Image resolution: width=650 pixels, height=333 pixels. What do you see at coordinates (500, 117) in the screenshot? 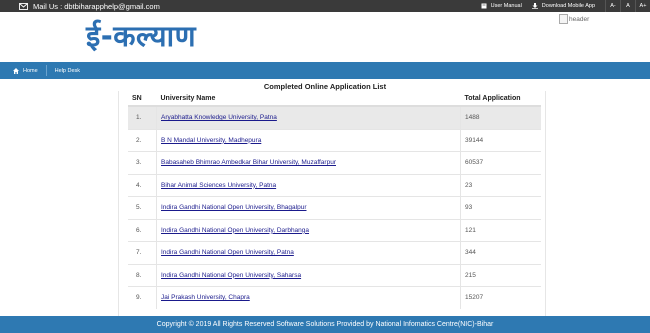
I see `row-total: 1488` at bounding box center [500, 117].